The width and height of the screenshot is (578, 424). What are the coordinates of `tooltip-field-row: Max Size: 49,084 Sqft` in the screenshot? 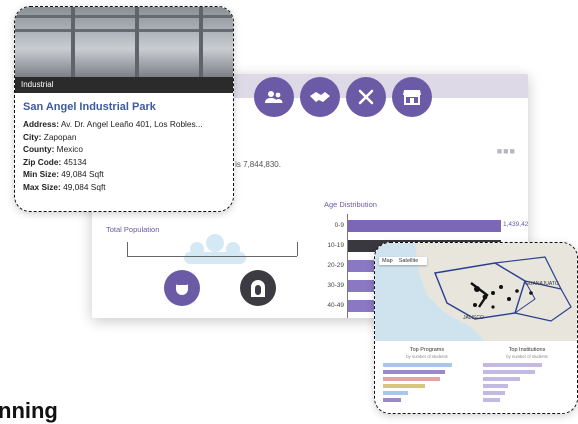 It's located at (126, 187).